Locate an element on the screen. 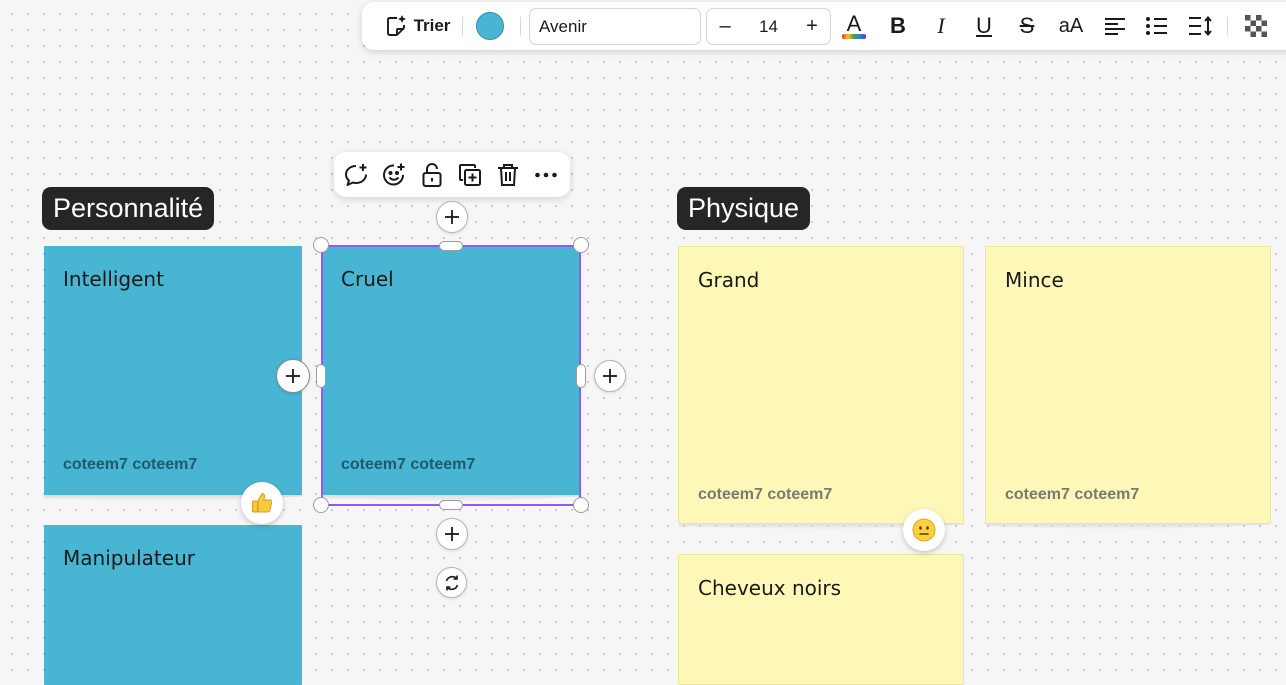 The width and height of the screenshot is (1286, 685). bullet-list-button is located at coordinates (1157, 26).